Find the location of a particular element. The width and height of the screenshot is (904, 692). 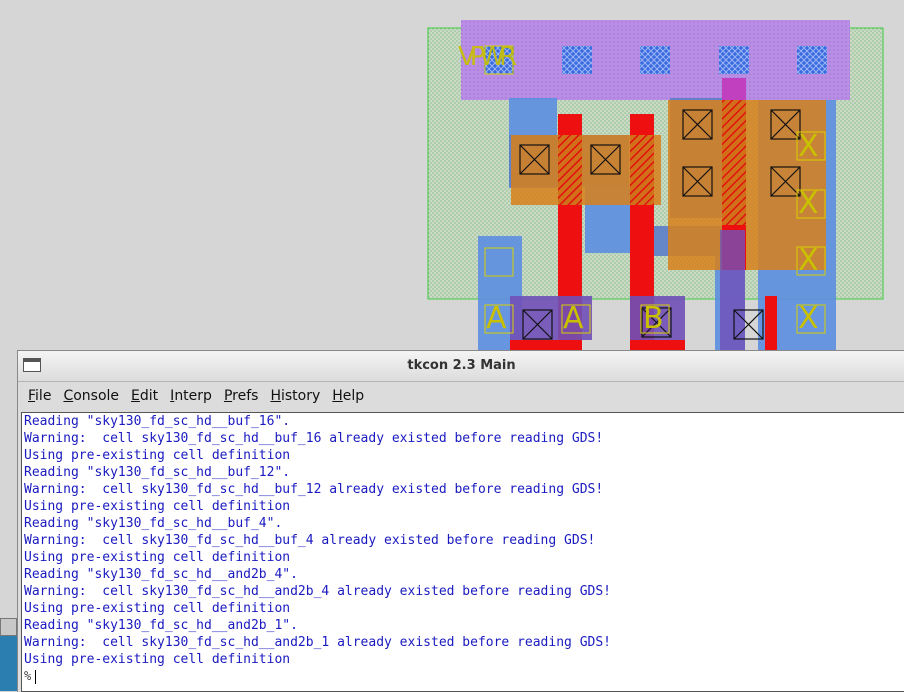

pin-label-a: A is located at coordinates (496, 318).